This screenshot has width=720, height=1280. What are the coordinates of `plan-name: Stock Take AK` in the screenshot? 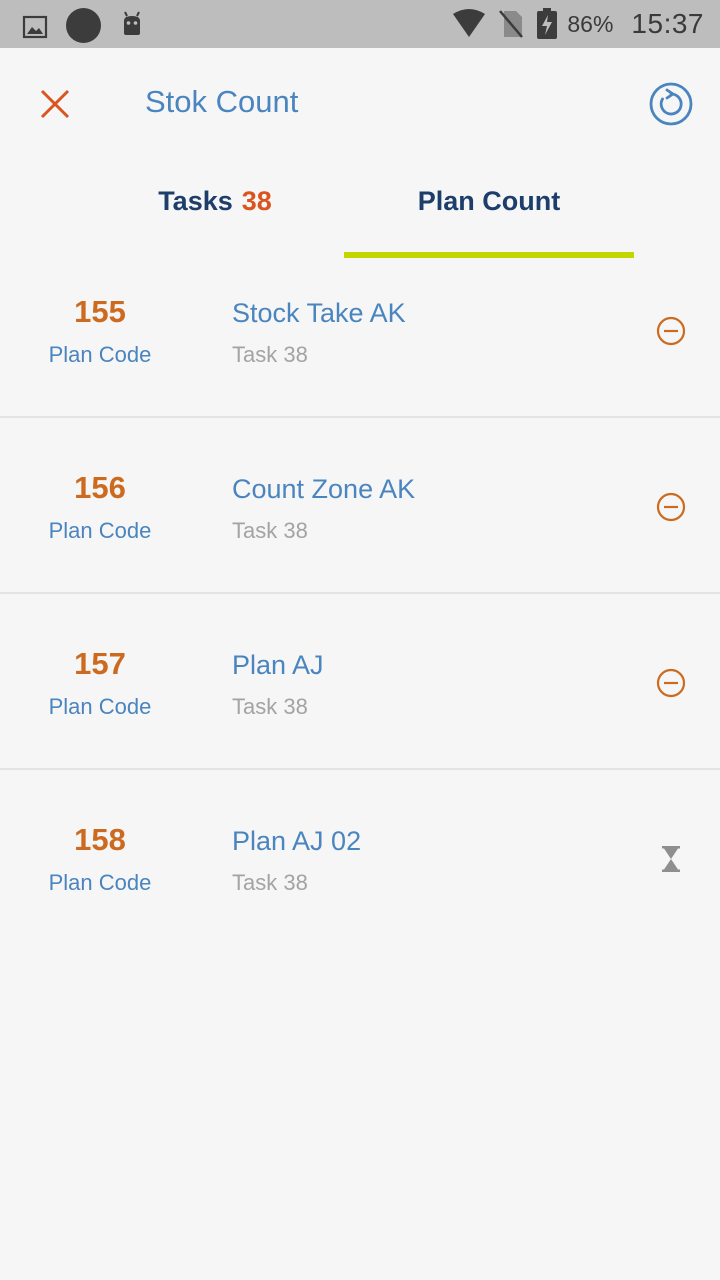 It's located at (319, 313).